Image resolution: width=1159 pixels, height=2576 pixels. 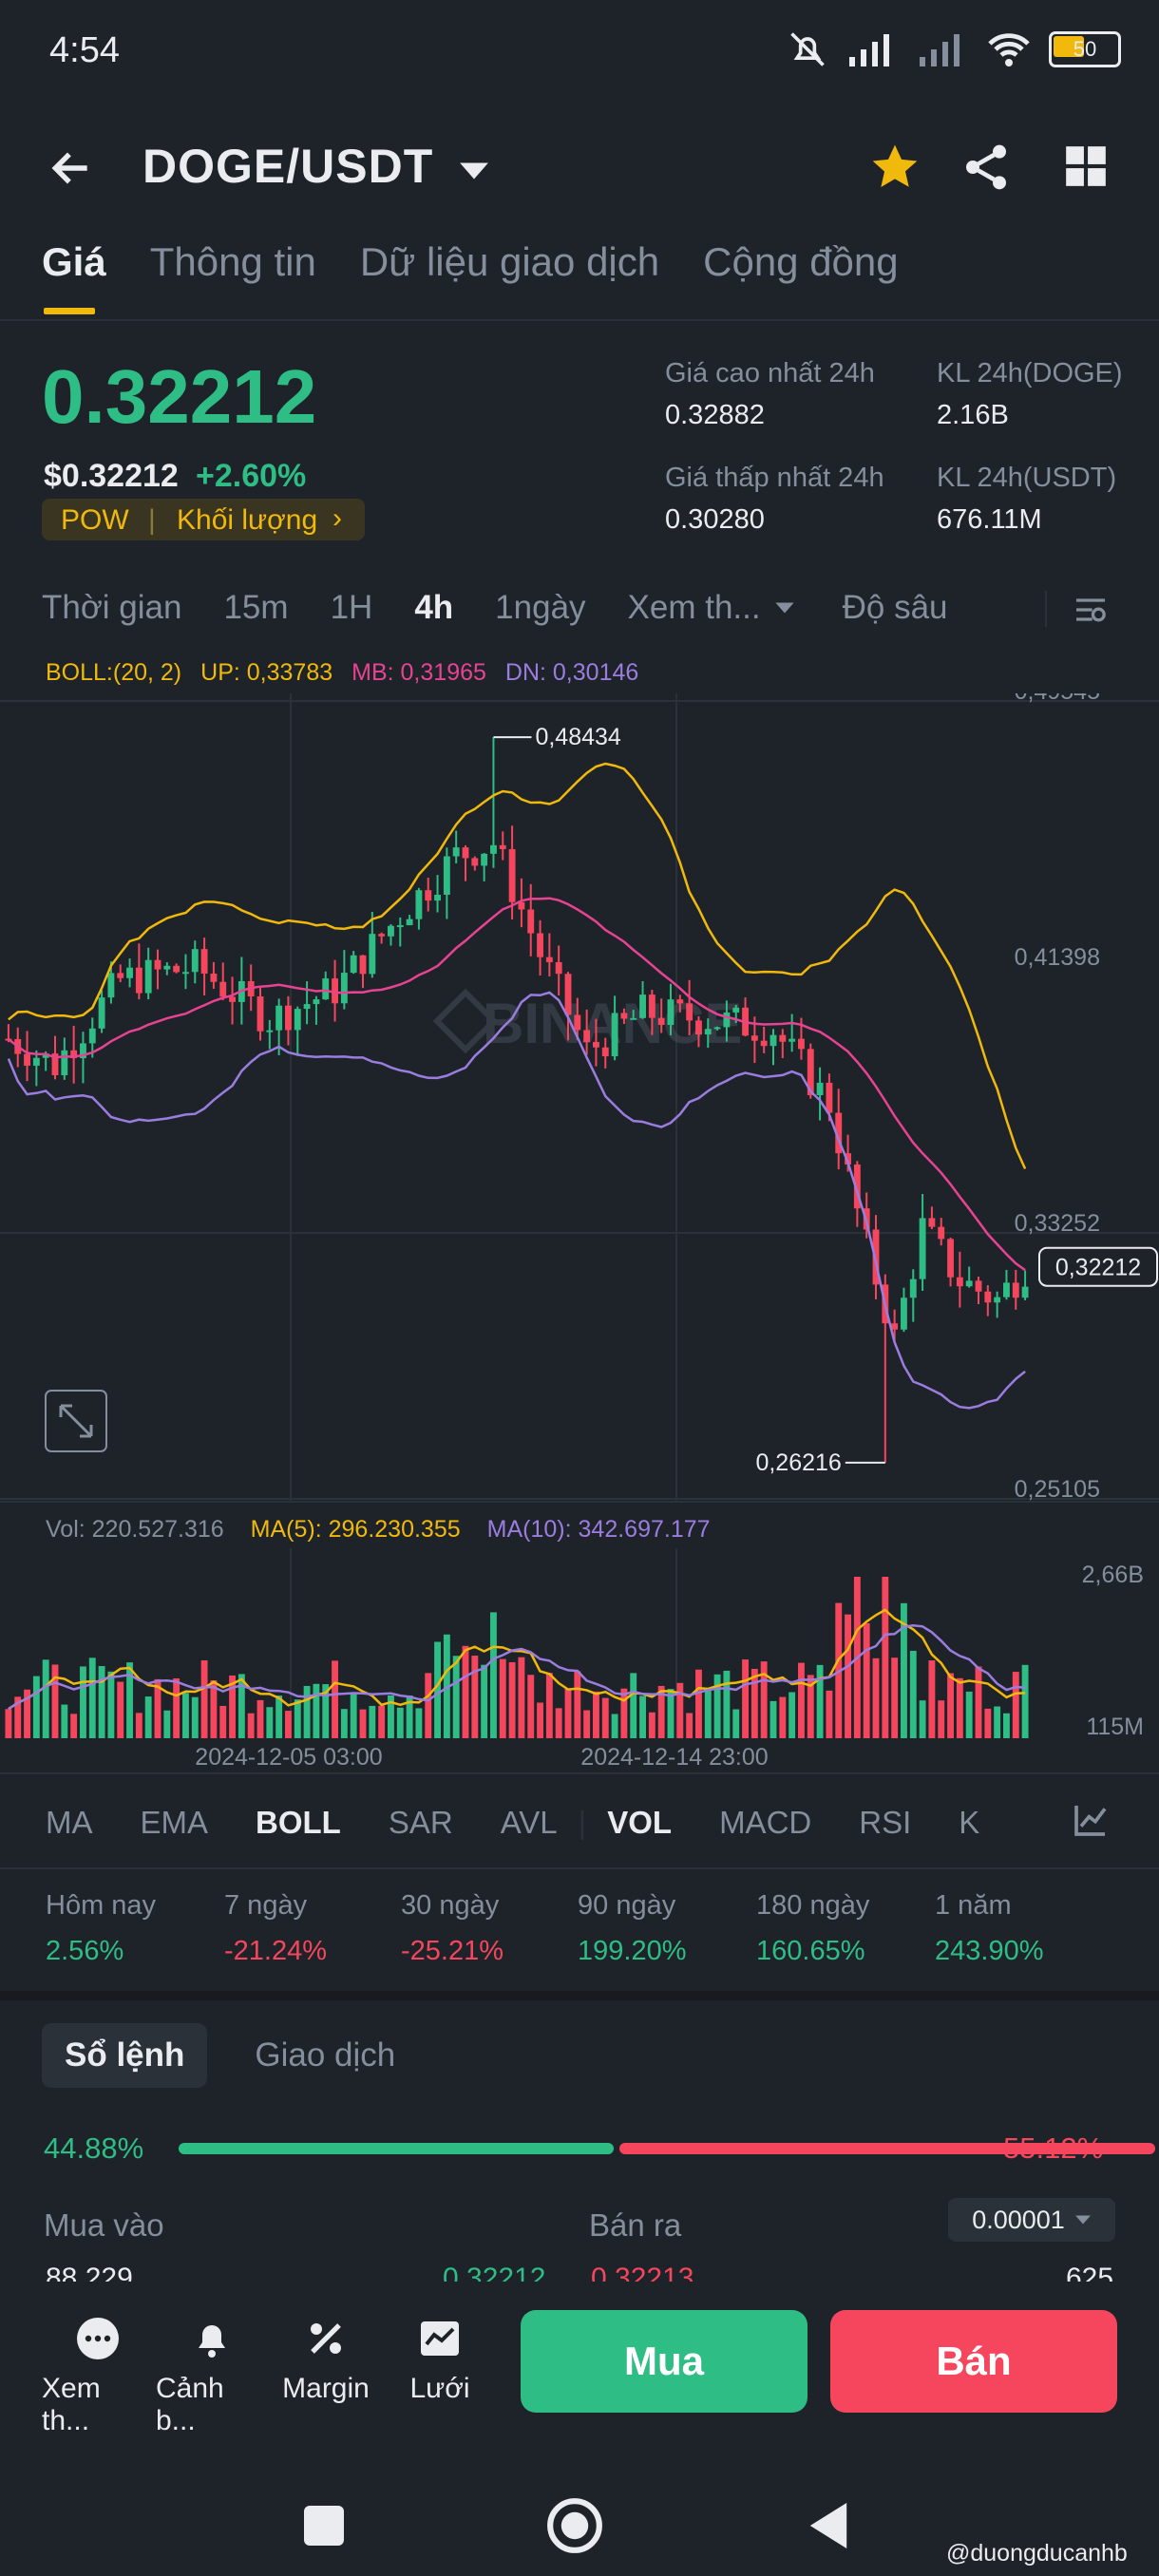 What do you see at coordinates (101, 1905) in the screenshot?
I see `perf-label: Hôm nay` at bounding box center [101, 1905].